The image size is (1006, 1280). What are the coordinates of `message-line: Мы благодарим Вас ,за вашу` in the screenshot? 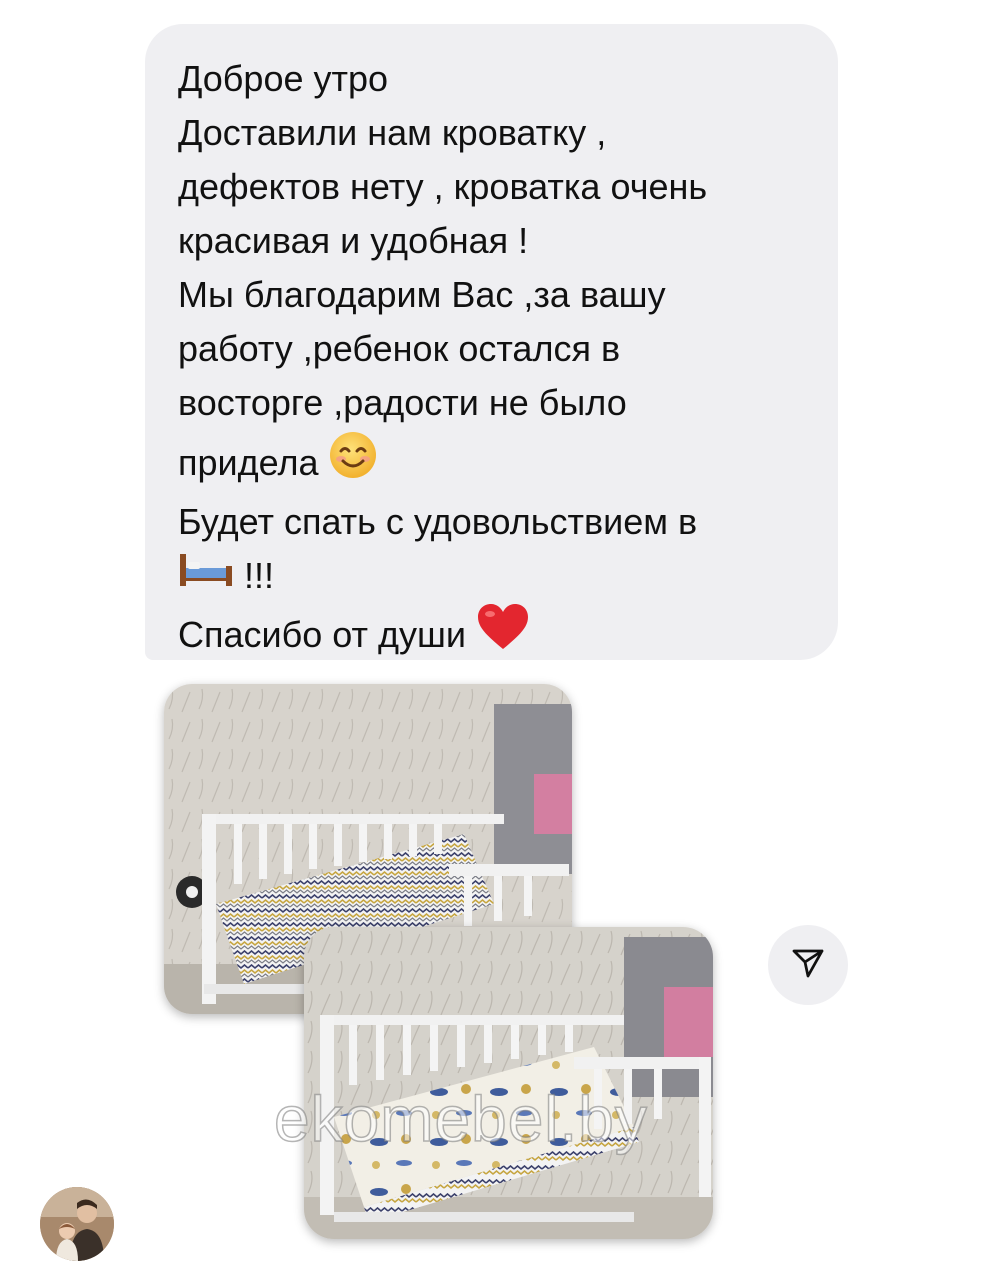 It's located at (422, 294).